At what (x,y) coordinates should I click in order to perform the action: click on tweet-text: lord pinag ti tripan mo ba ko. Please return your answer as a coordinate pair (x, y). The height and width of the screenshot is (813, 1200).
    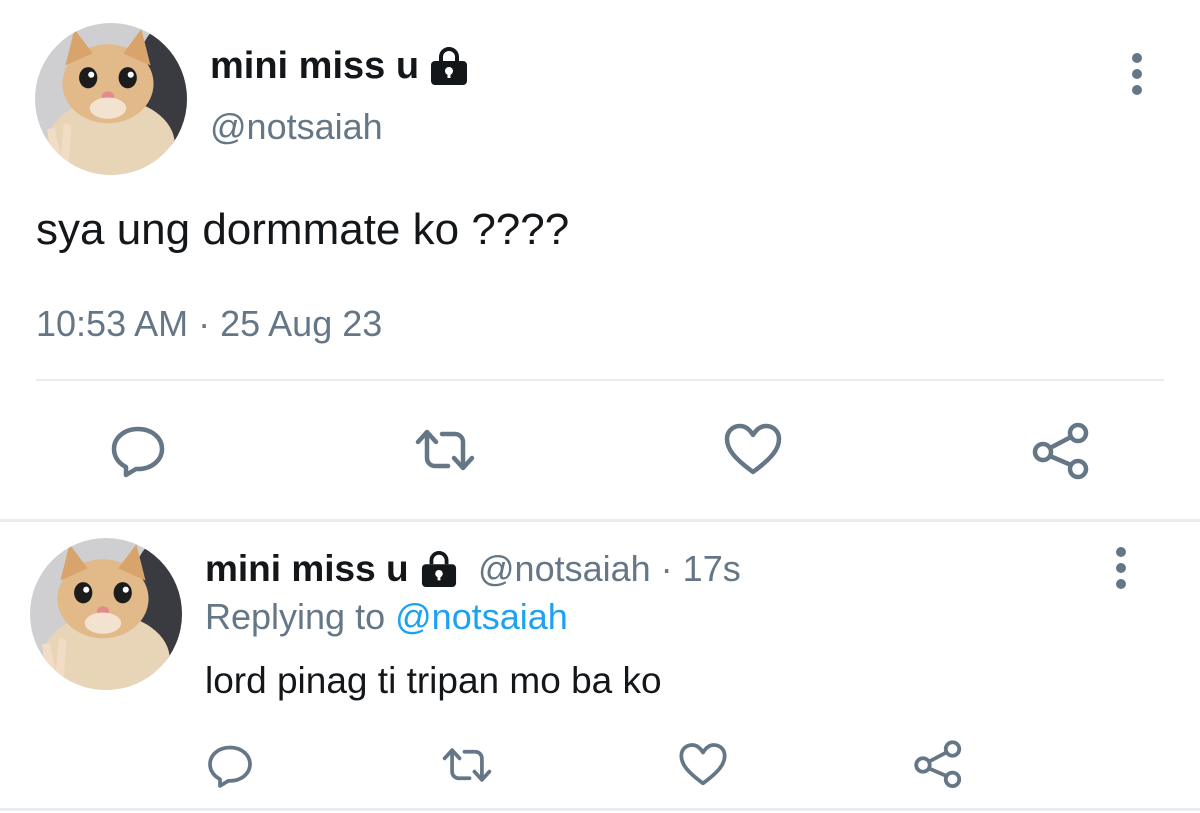
    Looking at the image, I should click on (433, 680).